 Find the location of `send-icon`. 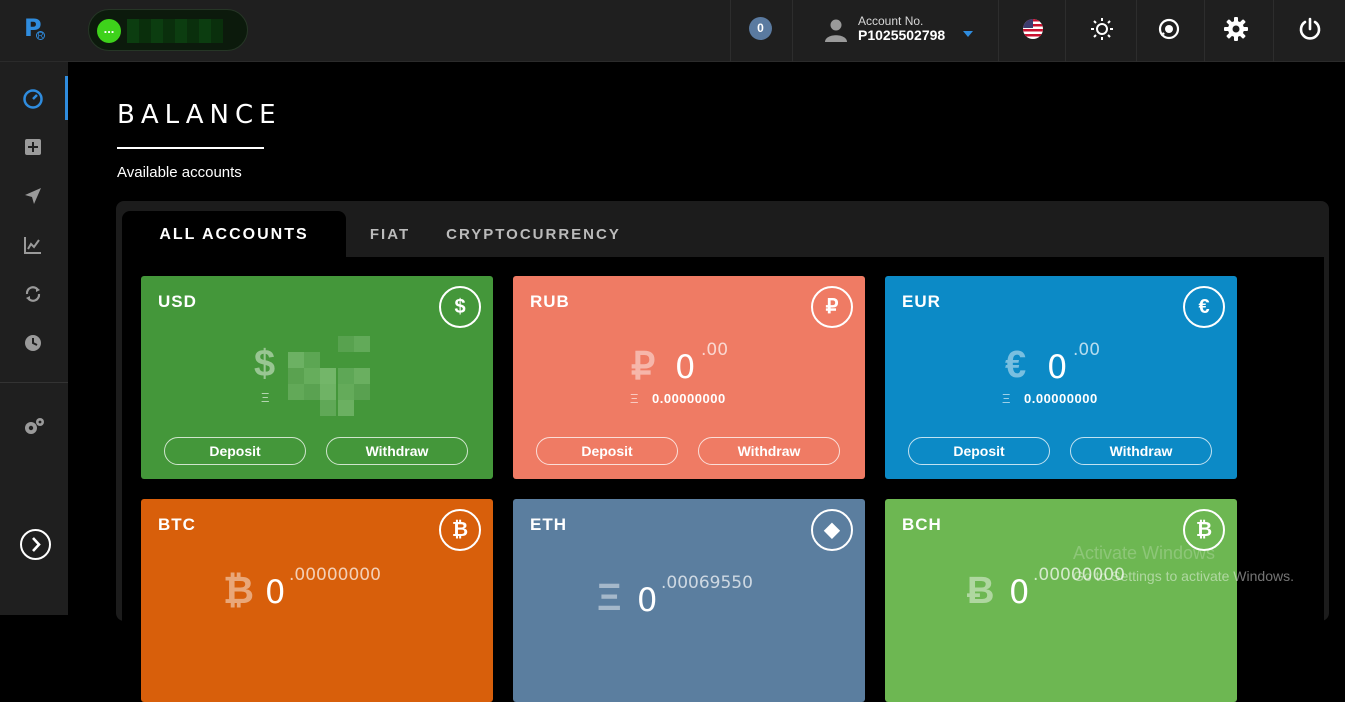

send-icon is located at coordinates (33, 196).